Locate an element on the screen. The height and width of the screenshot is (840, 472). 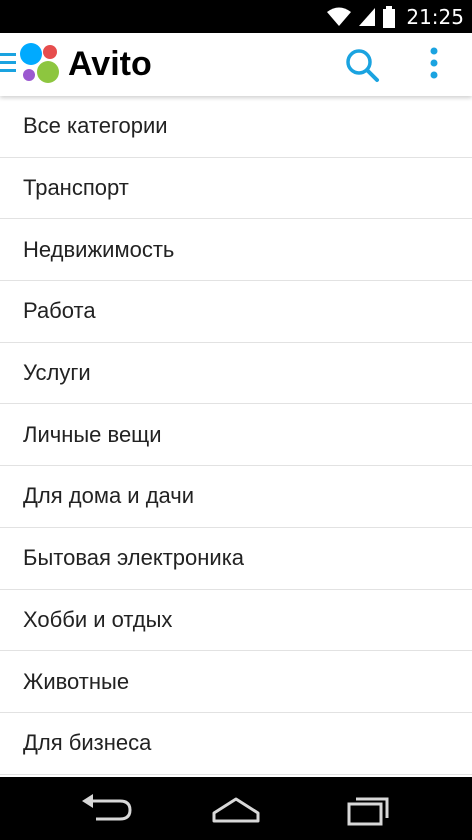
category-label: Личные вещи is located at coordinates (92, 434).